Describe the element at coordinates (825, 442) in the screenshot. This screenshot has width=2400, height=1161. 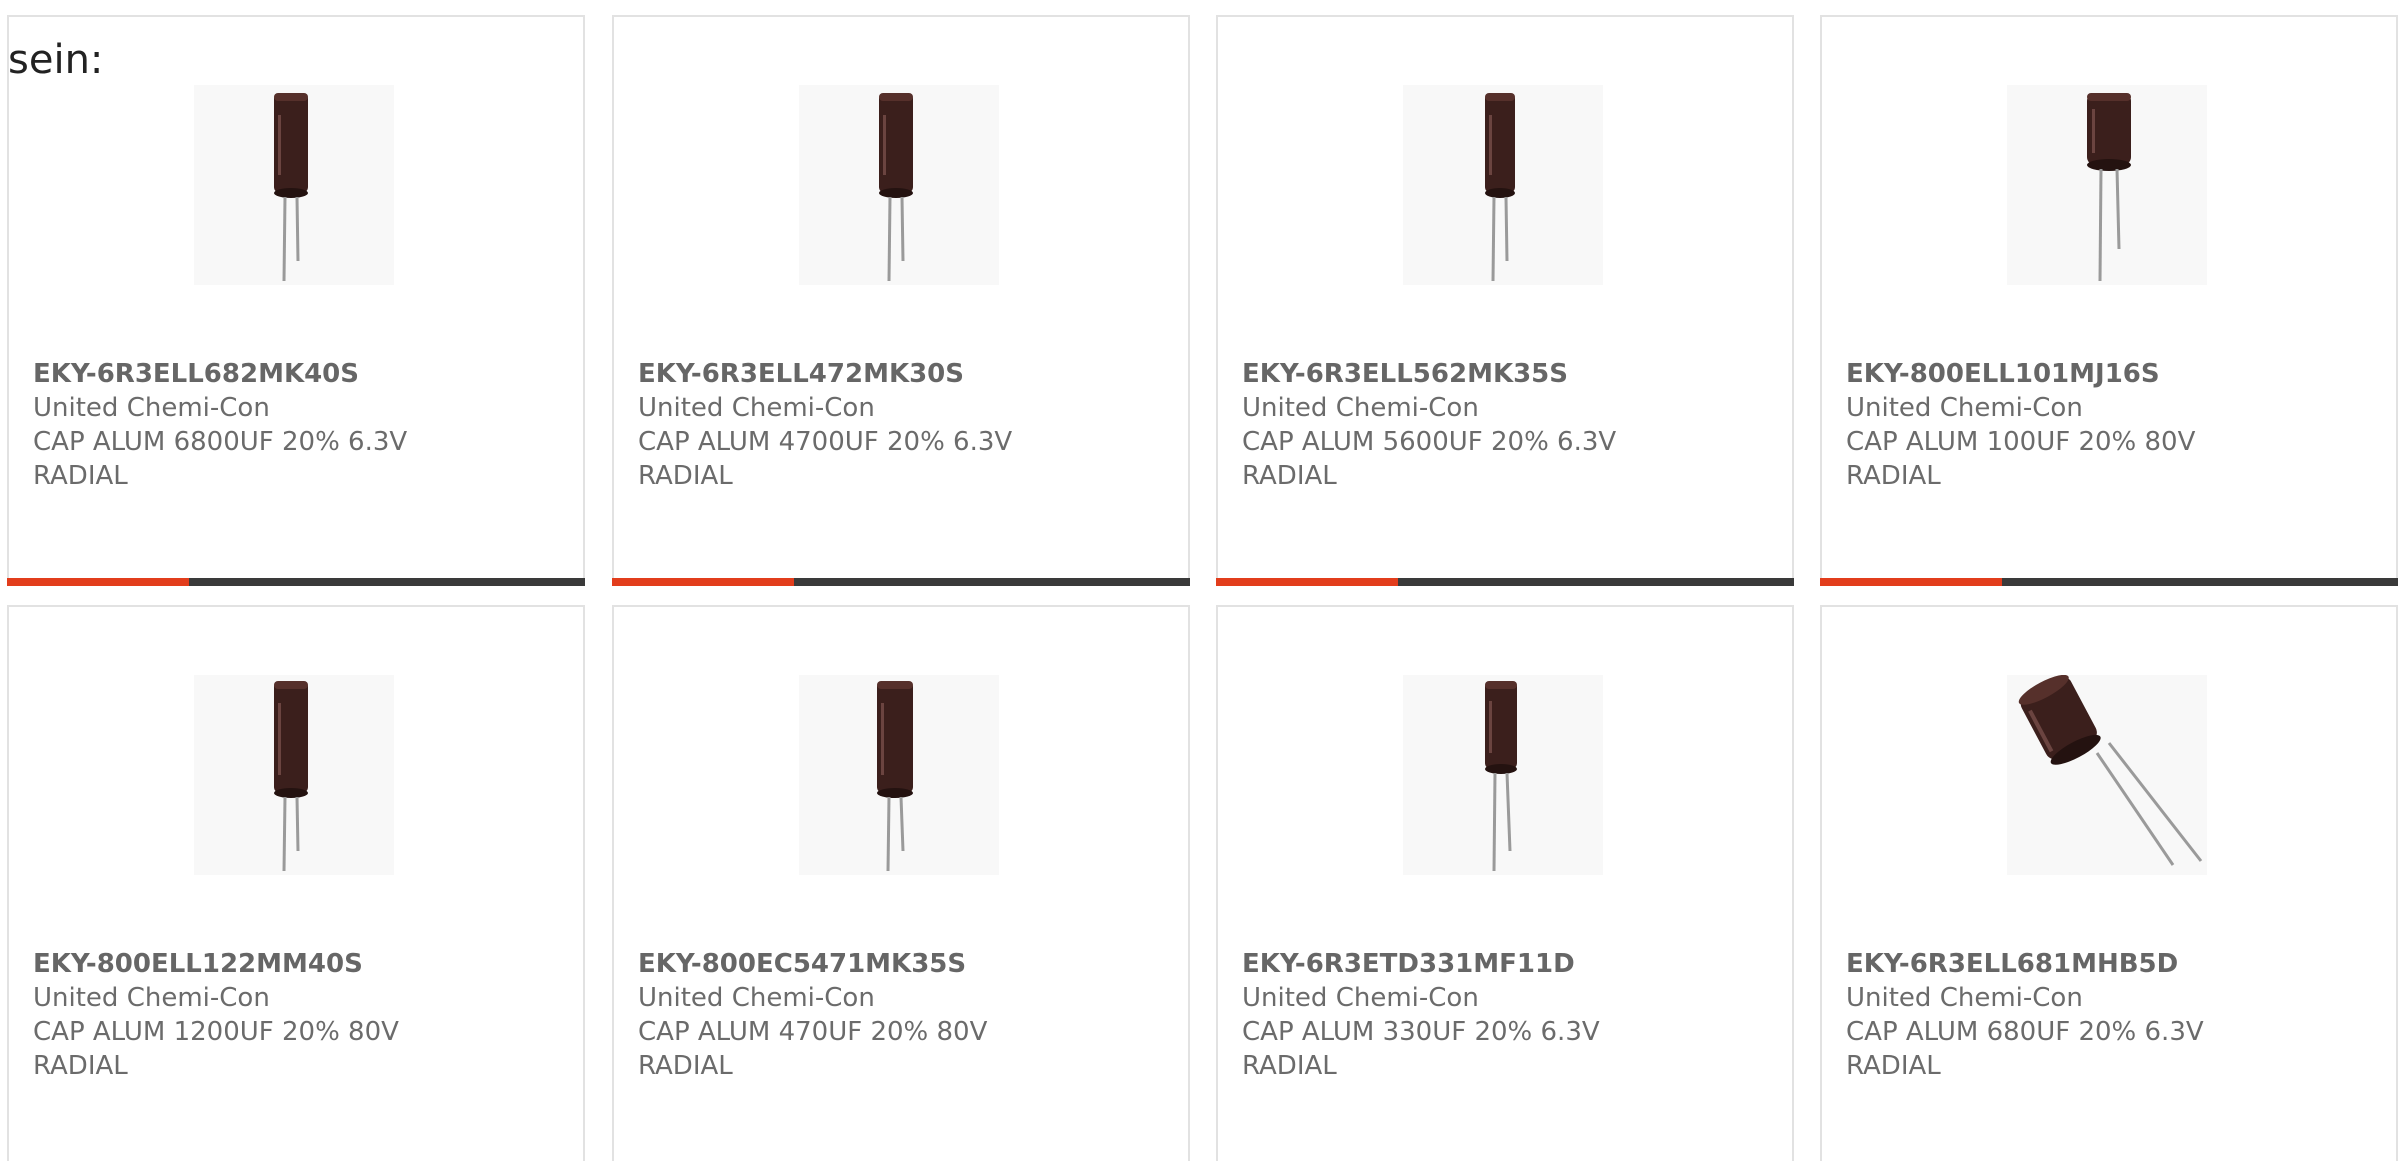
I see `description: CAP ALUM 4700UF 20% 6.3V` at that location.